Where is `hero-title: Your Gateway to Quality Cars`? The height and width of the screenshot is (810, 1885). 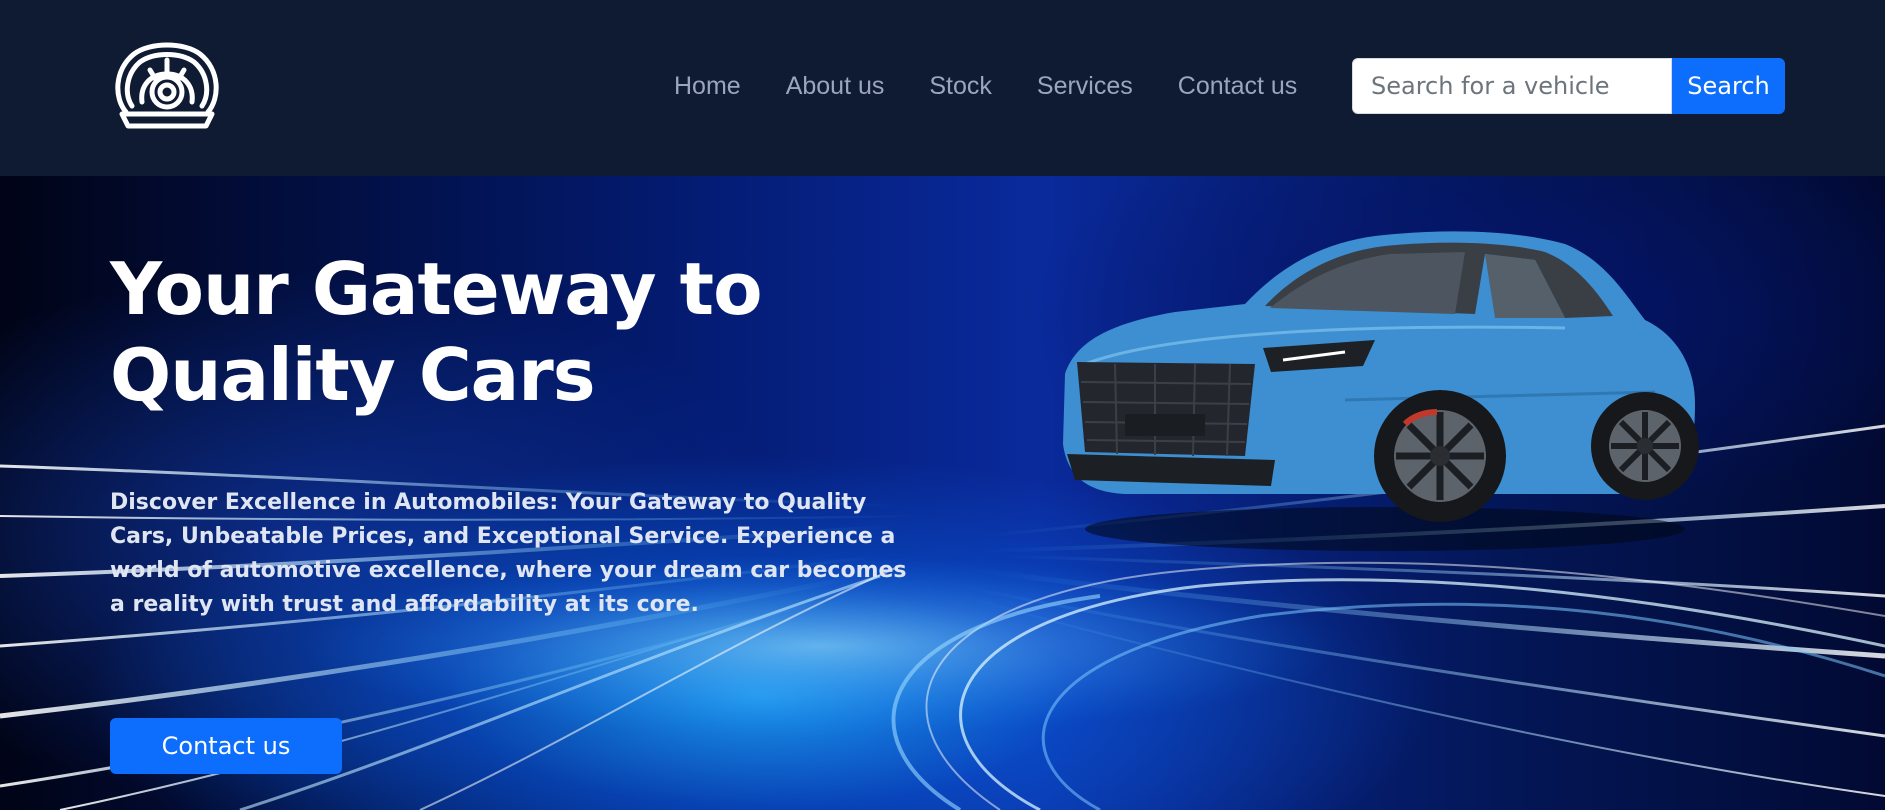
hero-title: Your Gateway to Quality Cars is located at coordinates (436, 332).